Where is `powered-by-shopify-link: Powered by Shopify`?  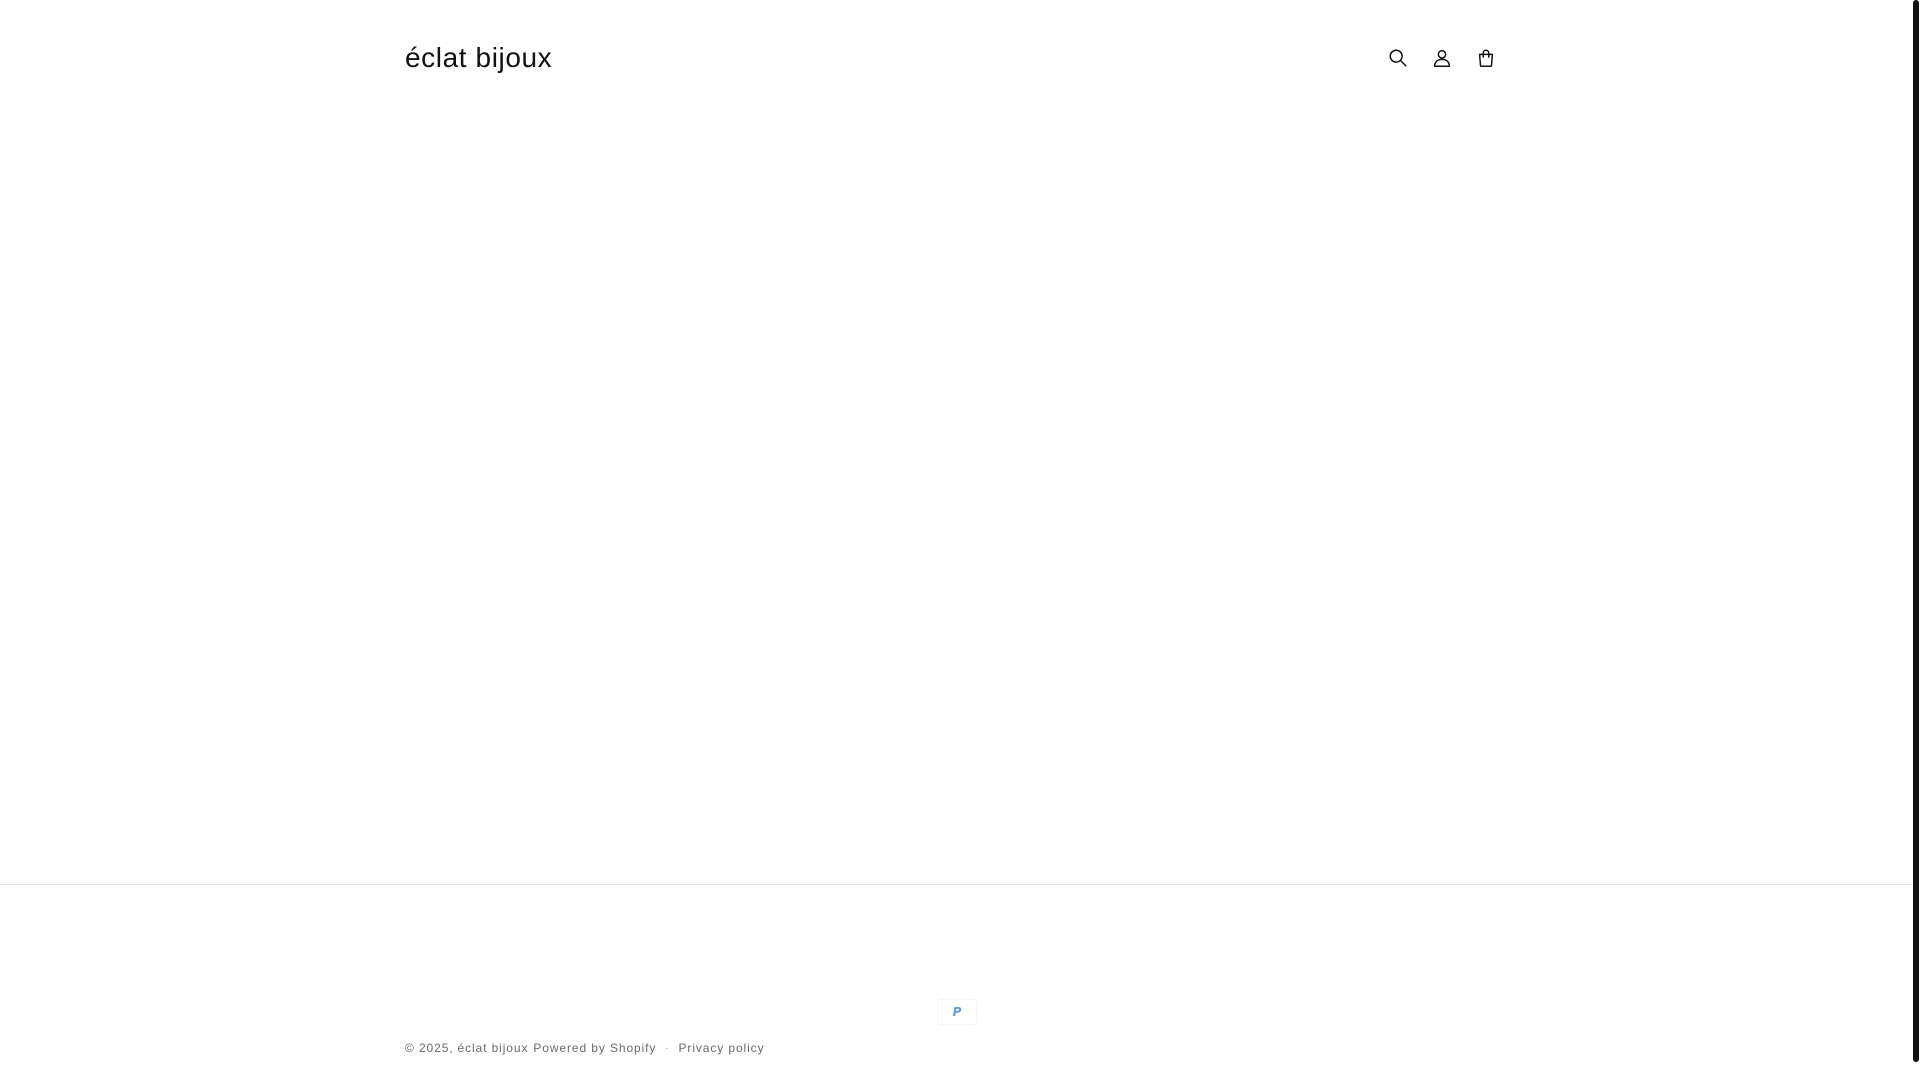
powered-by-shopify-link: Powered by Shopify is located at coordinates (594, 1048).